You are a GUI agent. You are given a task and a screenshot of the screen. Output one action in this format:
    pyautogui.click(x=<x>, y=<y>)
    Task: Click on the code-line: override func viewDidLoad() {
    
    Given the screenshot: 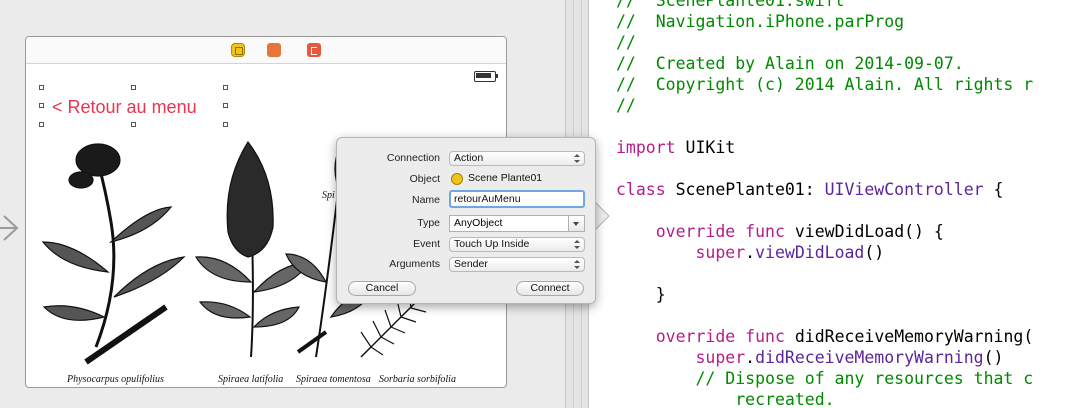 What is the action you would take?
    pyautogui.click(x=824, y=231)
    